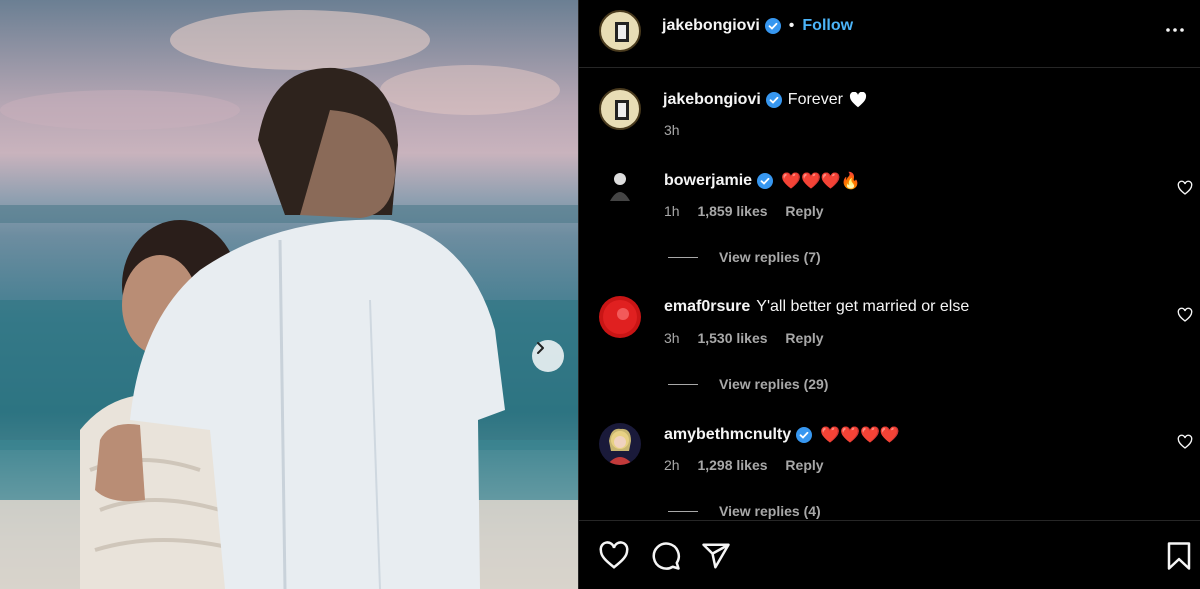 The height and width of the screenshot is (589, 1200). I want to click on comment-text: Y'all better get married or else, so click(863, 306).